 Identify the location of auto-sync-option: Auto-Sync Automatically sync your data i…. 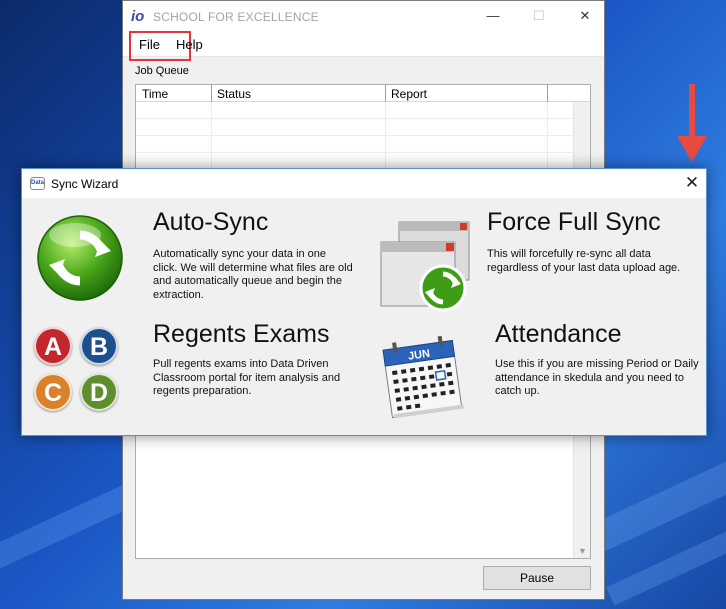
(192, 254).